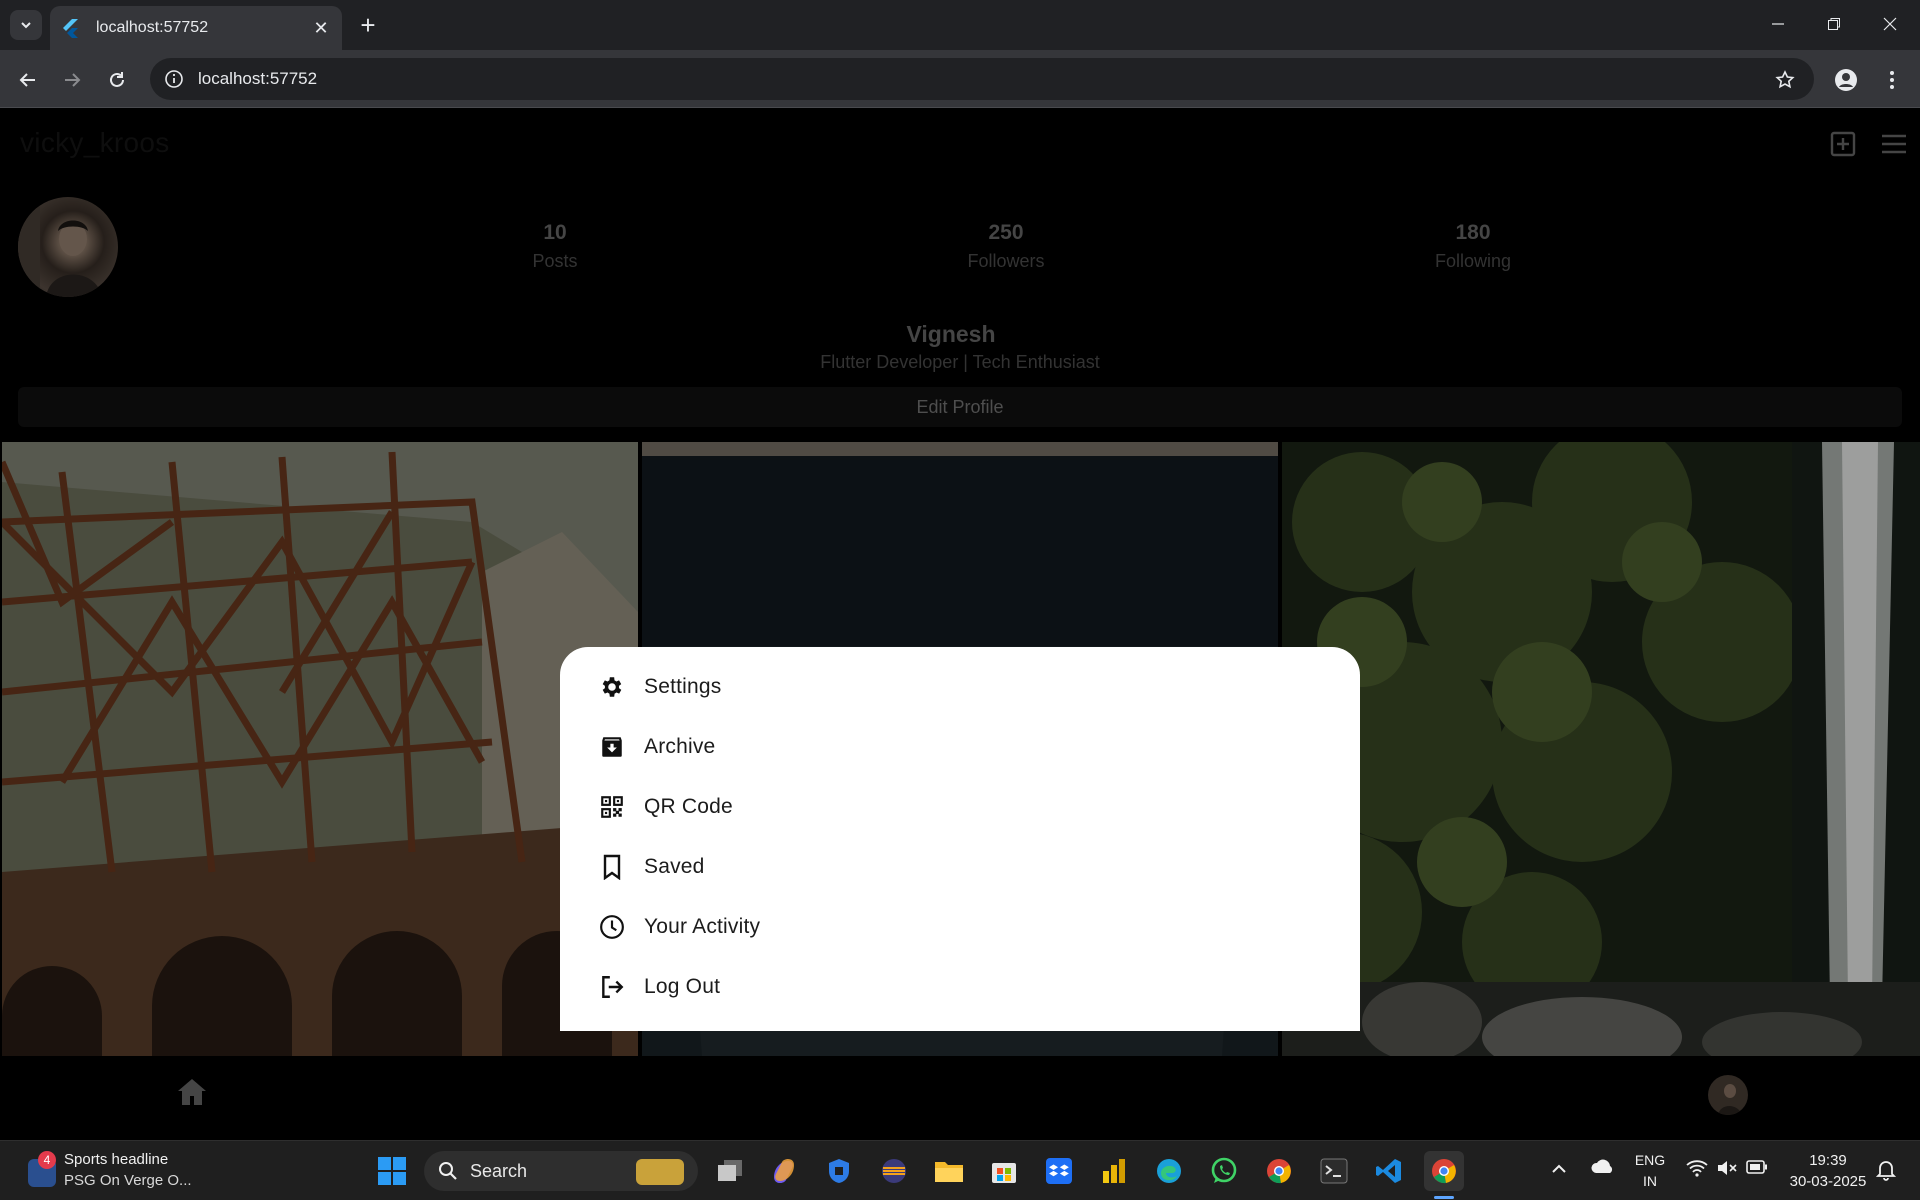 This screenshot has height=1200, width=1920. I want to click on widget-title: Sports headline, so click(116, 1159).